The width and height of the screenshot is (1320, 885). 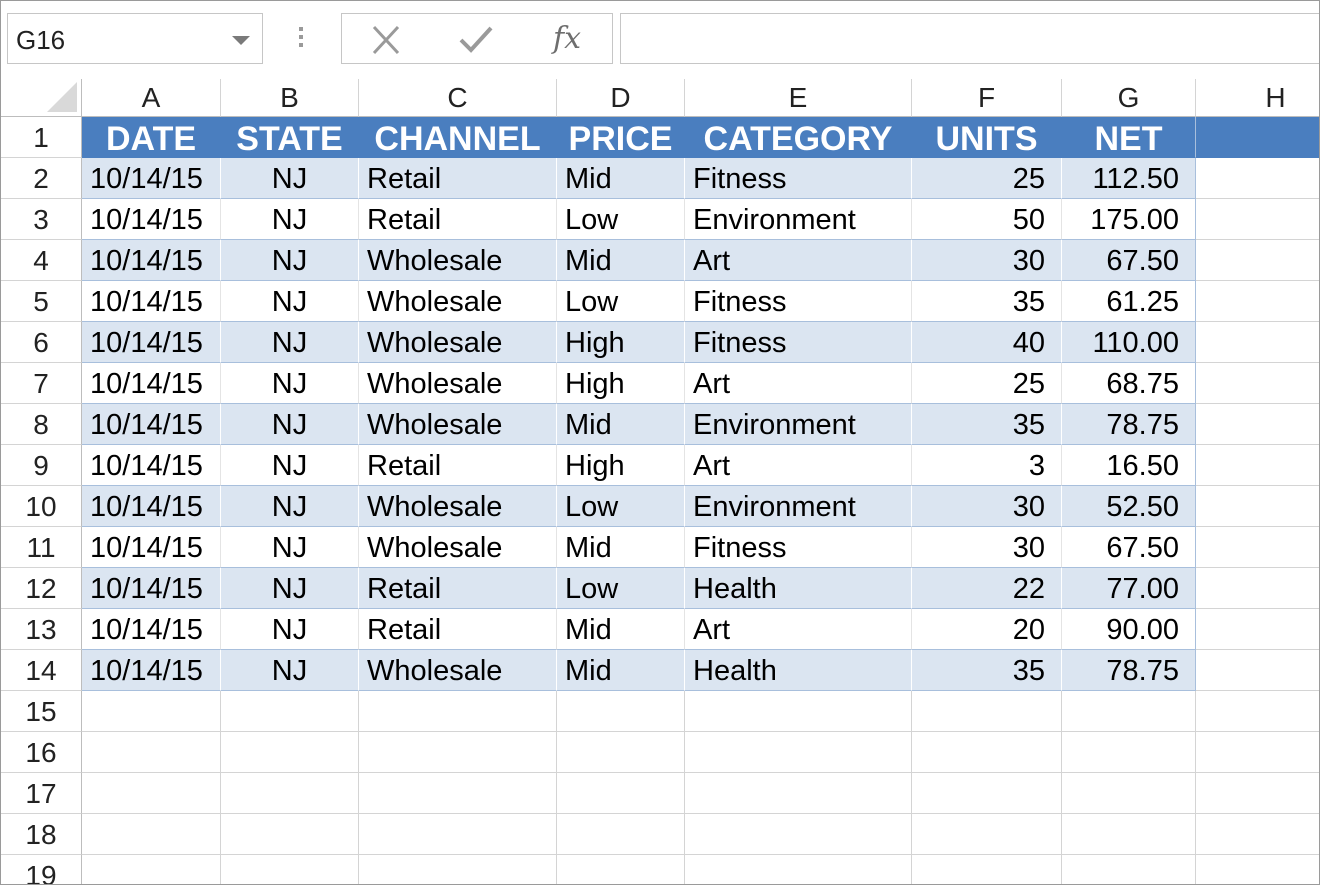 What do you see at coordinates (290, 260) in the screenshot?
I see `cell-b4: NJ` at bounding box center [290, 260].